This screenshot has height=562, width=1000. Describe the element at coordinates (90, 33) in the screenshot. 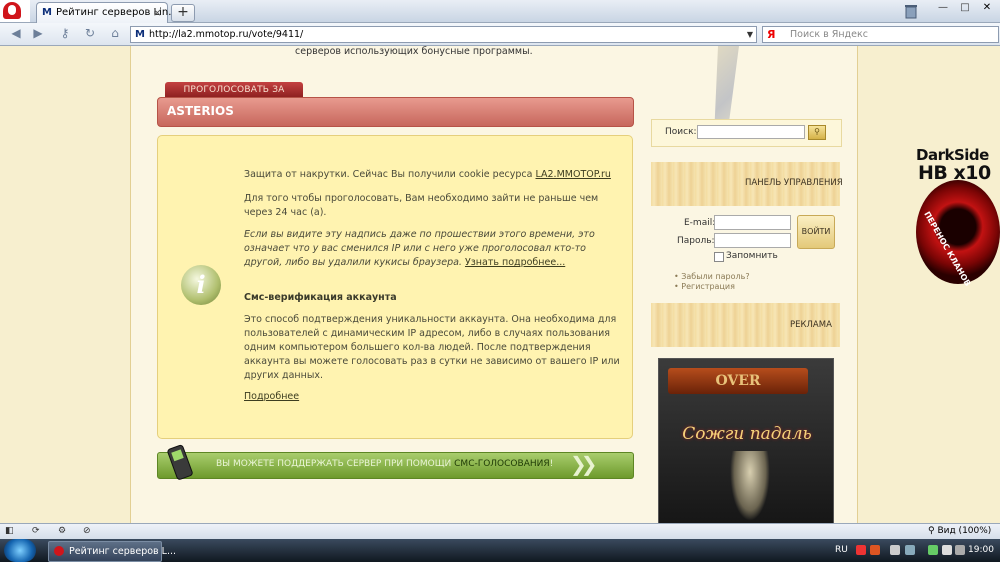

I see `reload-icon: ↻` at that location.